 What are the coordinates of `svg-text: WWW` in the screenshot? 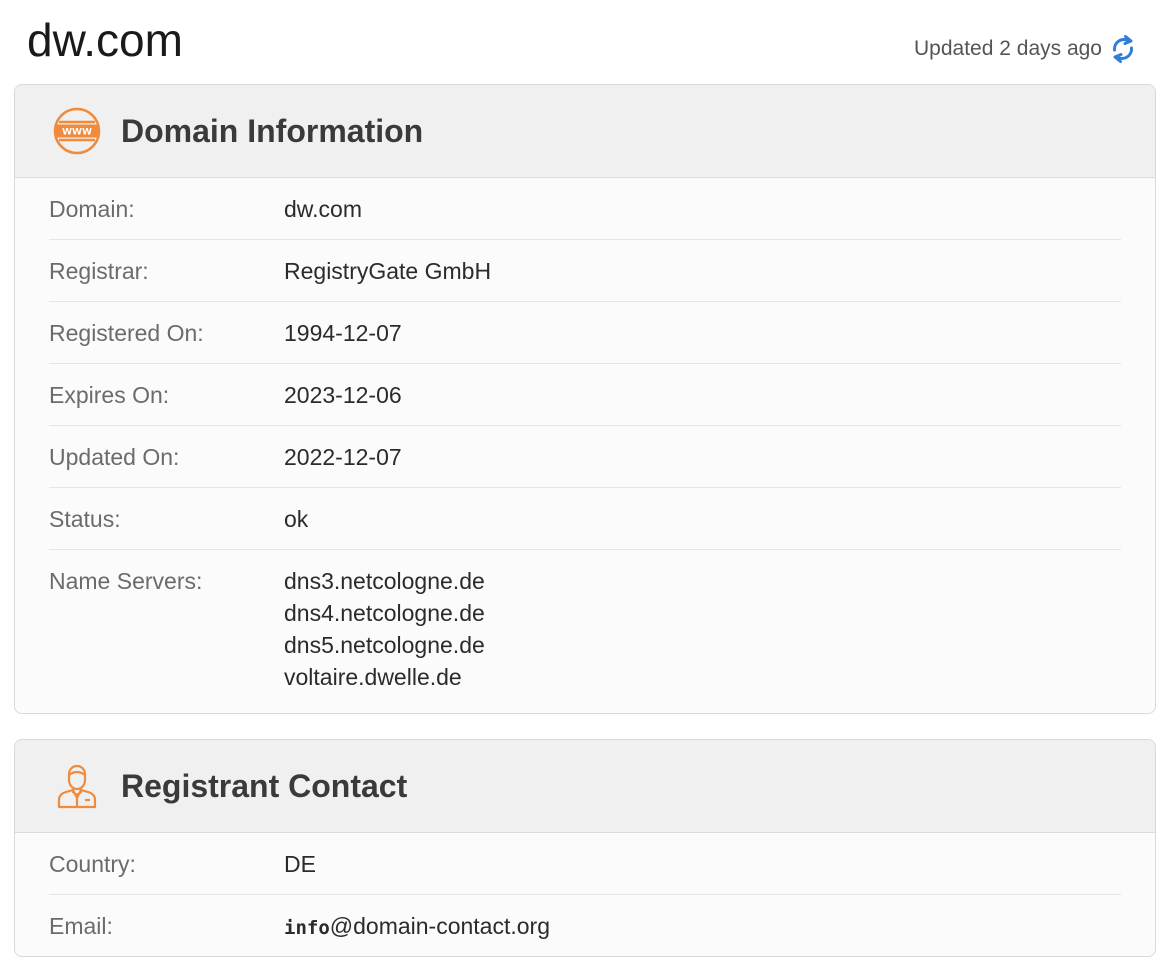 It's located at (77, 133).